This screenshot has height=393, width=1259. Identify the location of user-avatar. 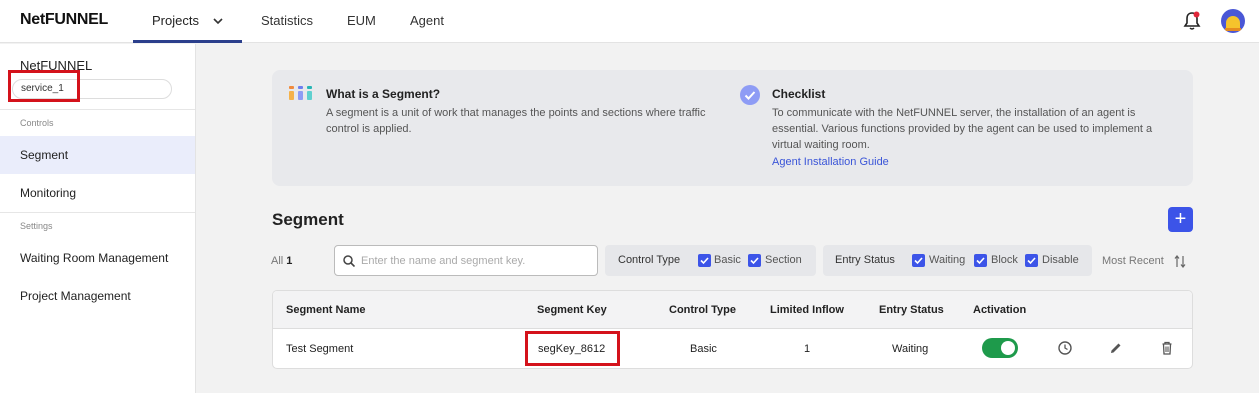
(1233, 21).